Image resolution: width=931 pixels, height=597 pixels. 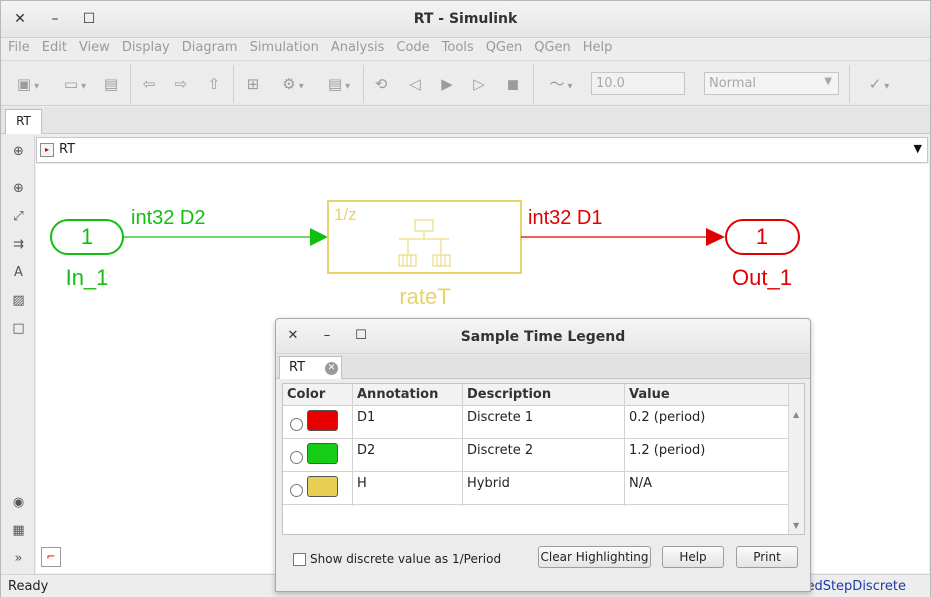 I want to click on scope-icon: 〜, so click(x=561, y=84).